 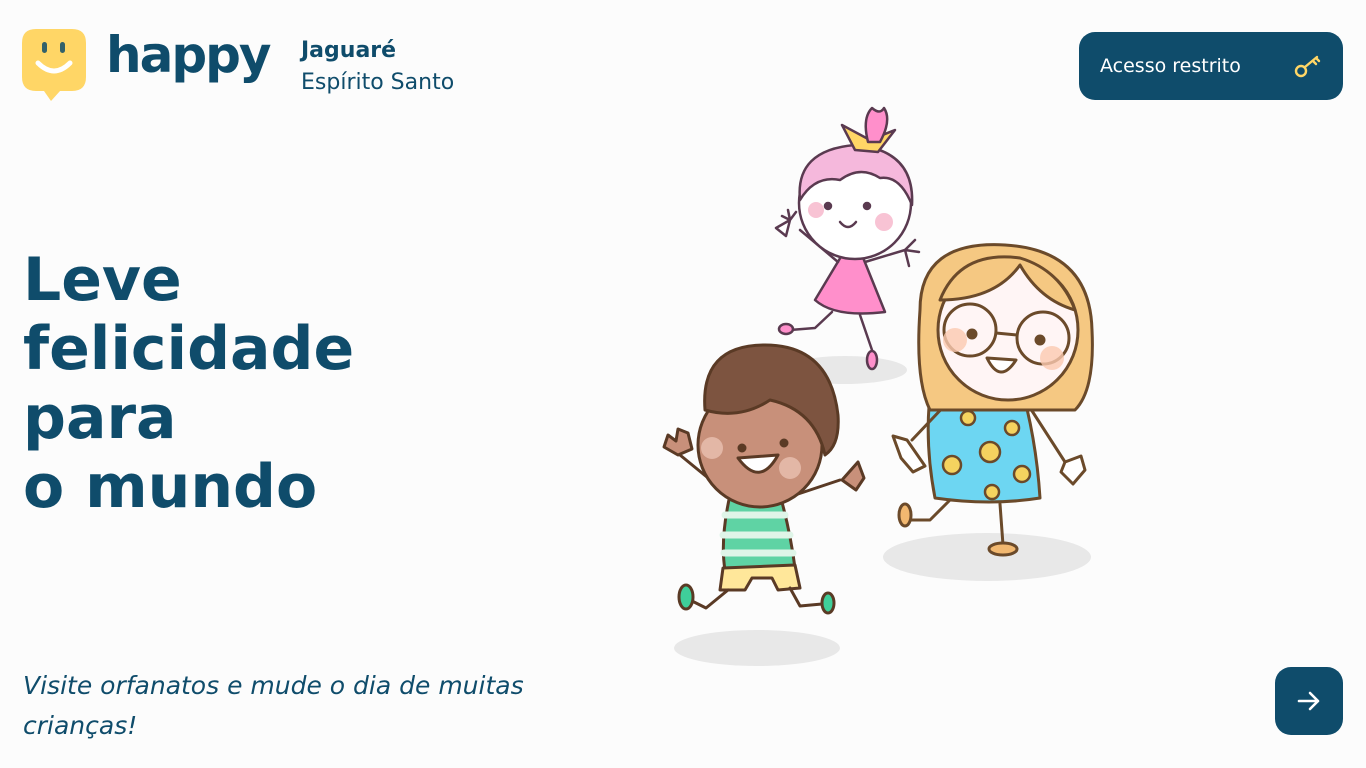 What do you see at coordinates (189, 349) in the screenshot?
I see `headline-line: felicidade` at bounding box center [189, 349].